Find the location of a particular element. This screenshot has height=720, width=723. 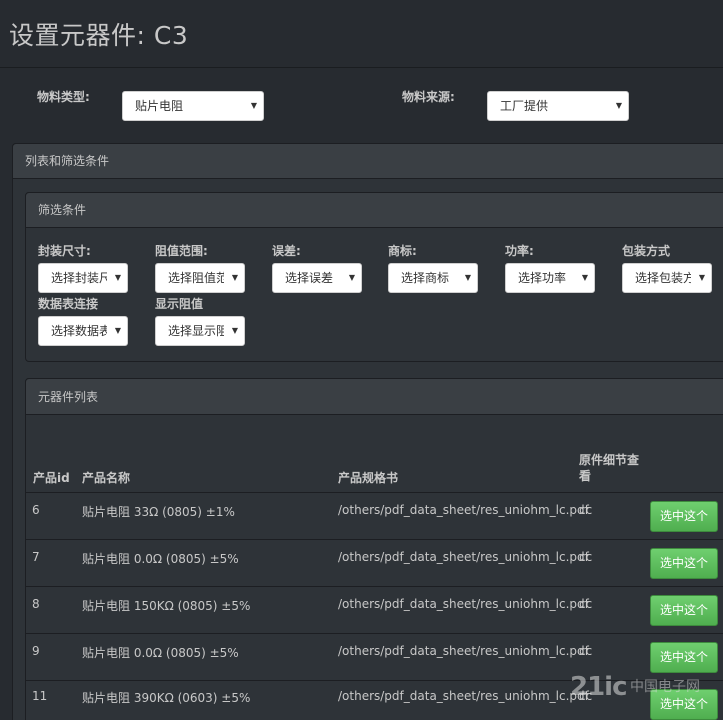

packaging-value: 选择包装方式 is located at coordinates (663, 278).